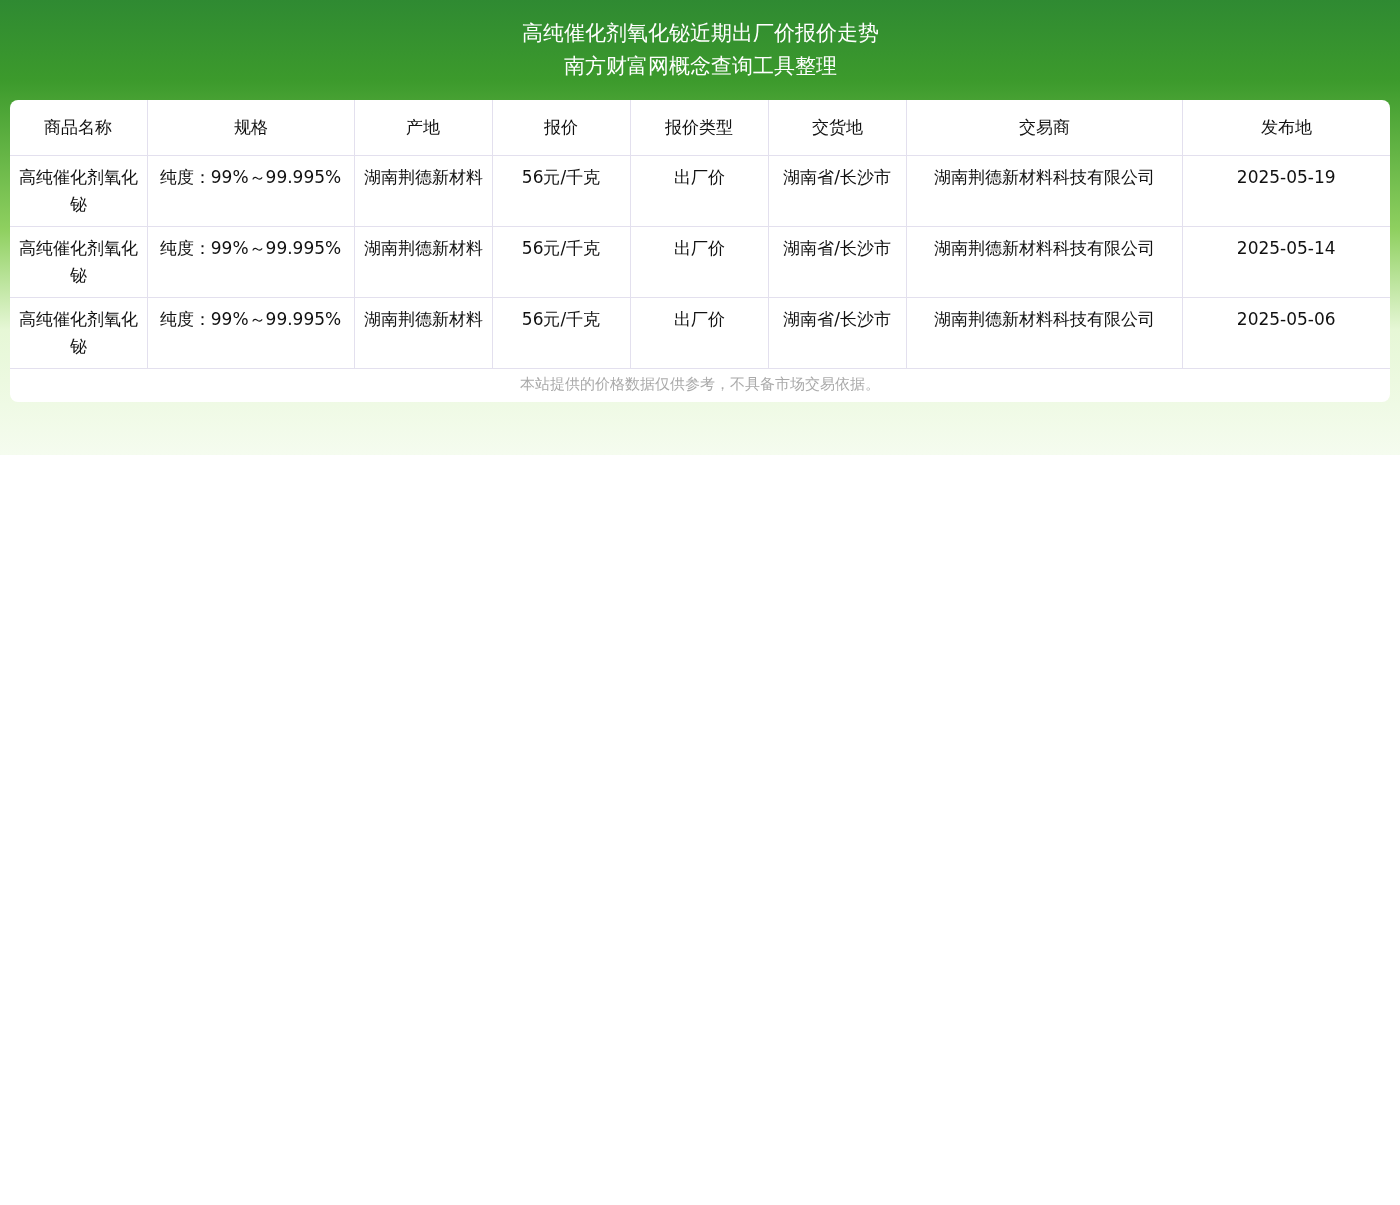 Image resolution: width=1400 pixels, height=1205 pixels. I want to click on page-title: 高纯催化剂氧化铋近期出厂价报价走势, so click(700, 33).